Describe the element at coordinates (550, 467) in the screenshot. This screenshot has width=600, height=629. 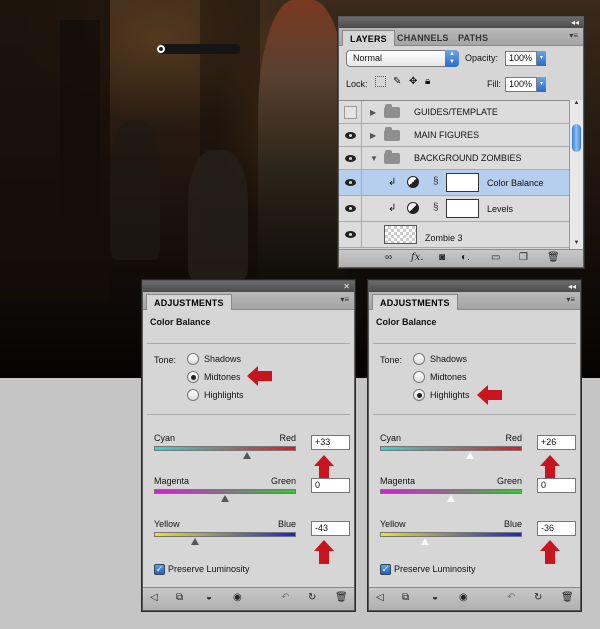
I see `red-arrow-up-icon` at that location.